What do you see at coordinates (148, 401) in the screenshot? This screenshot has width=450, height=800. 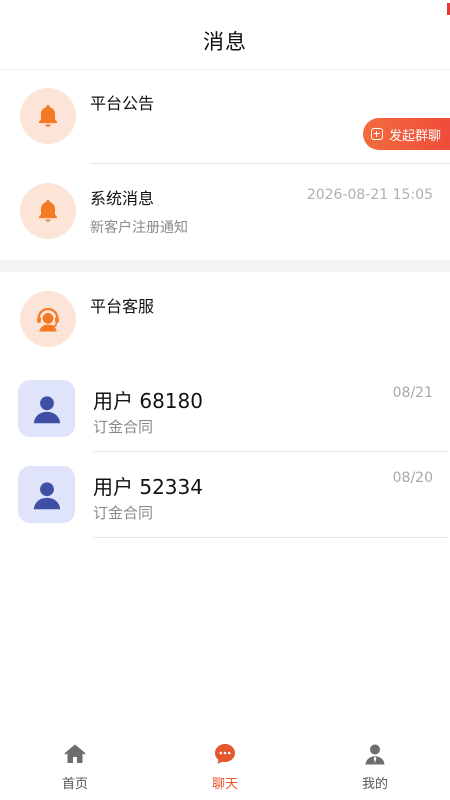 I see `chat-user-name: 用户 68180` at bounding box center [148, 401].